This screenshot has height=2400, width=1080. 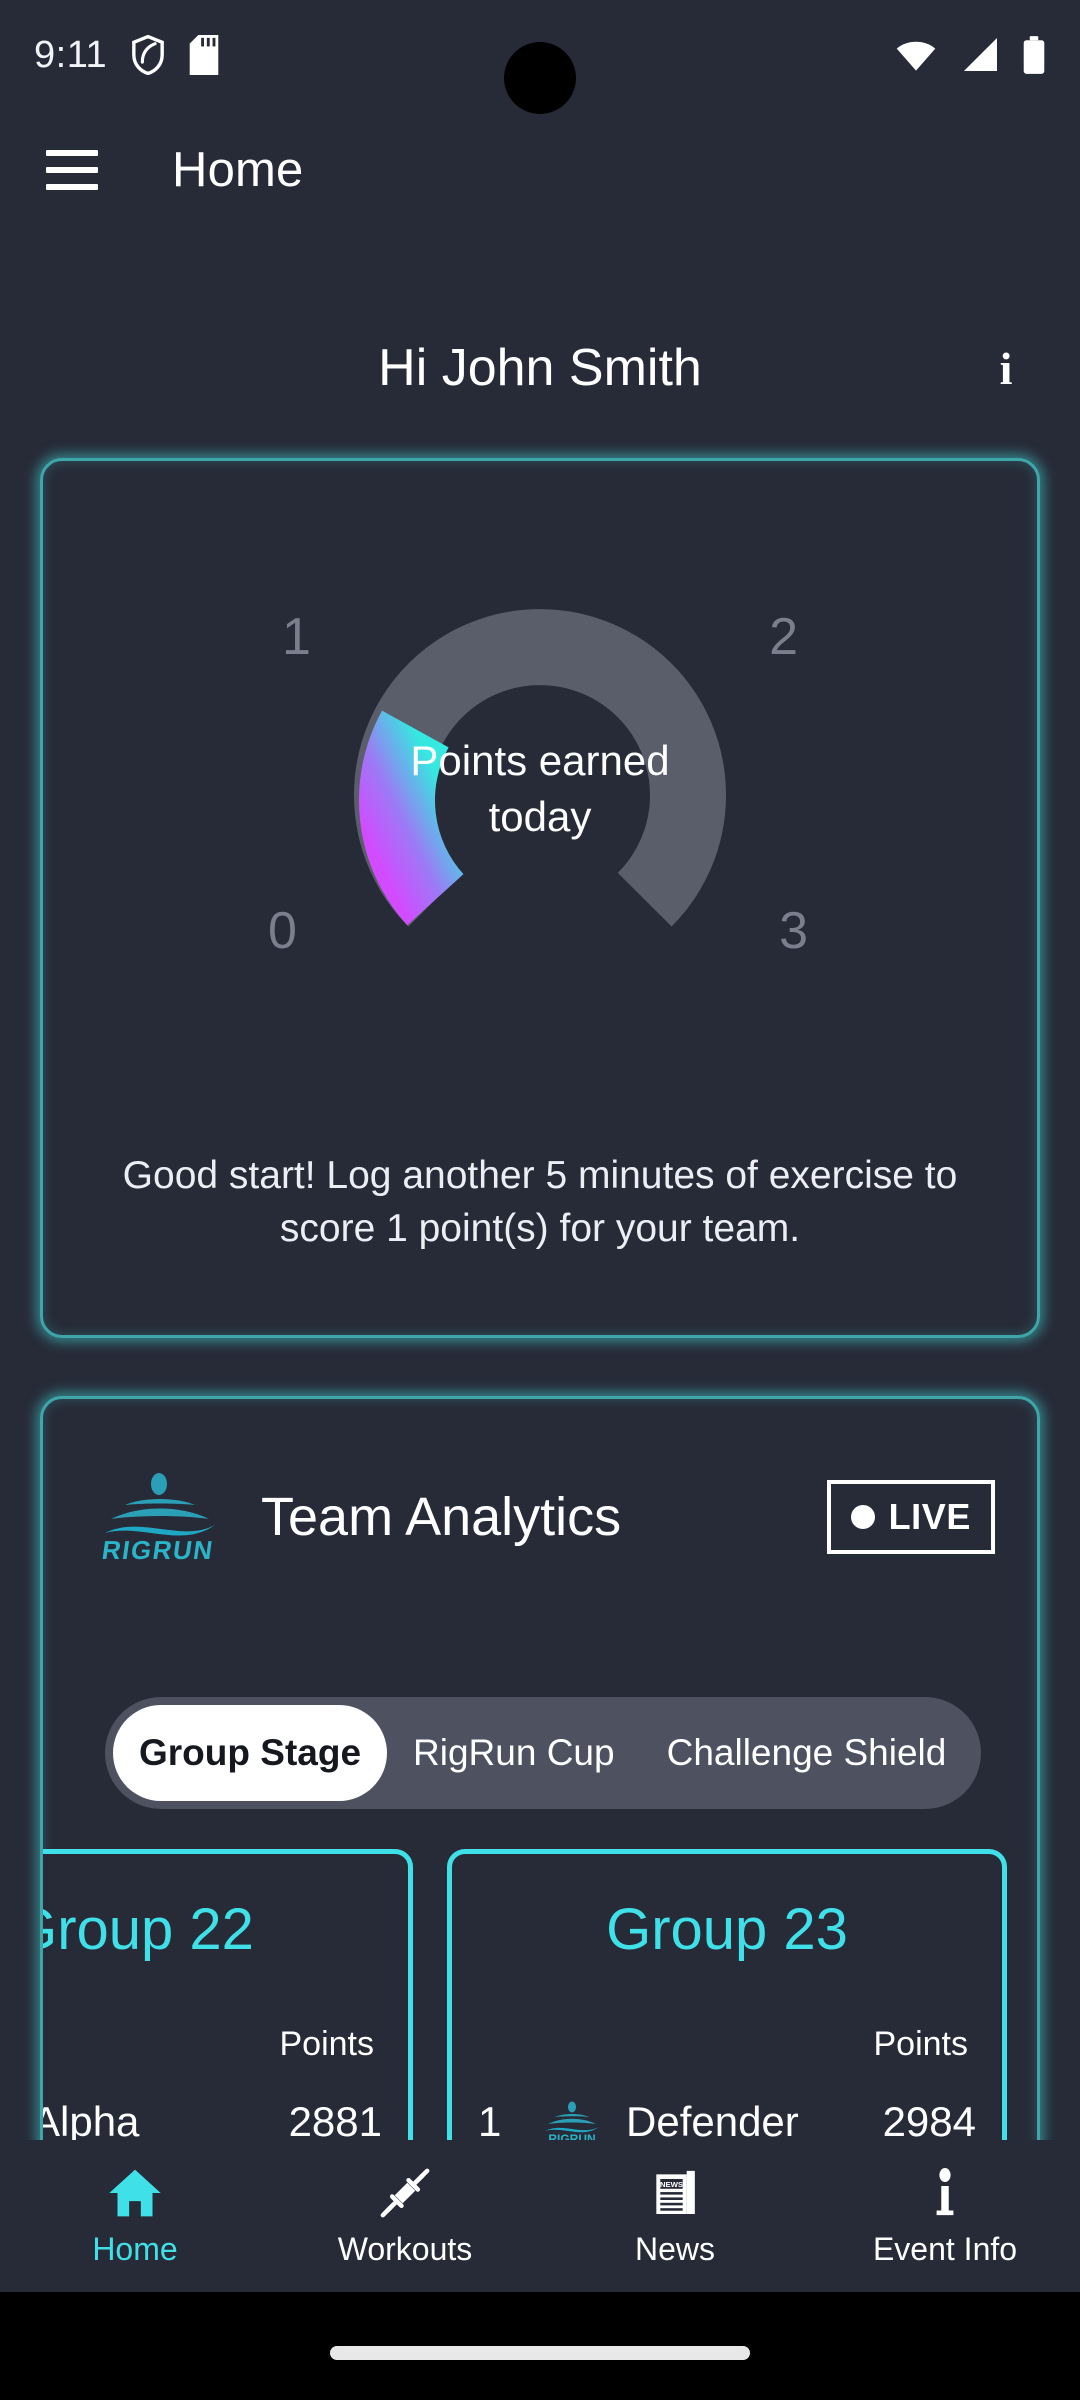 I want to click on status-bar: 9:11, so click(x=540, y=57).